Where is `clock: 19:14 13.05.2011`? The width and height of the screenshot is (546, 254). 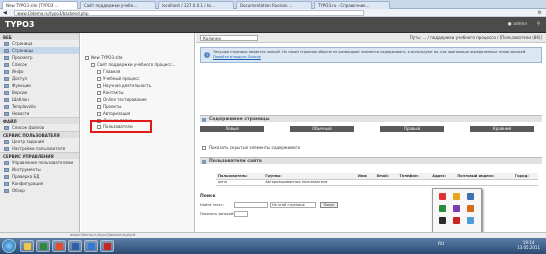
clock: 19:14 13.05.2011 is located at coordinates (528, 245).